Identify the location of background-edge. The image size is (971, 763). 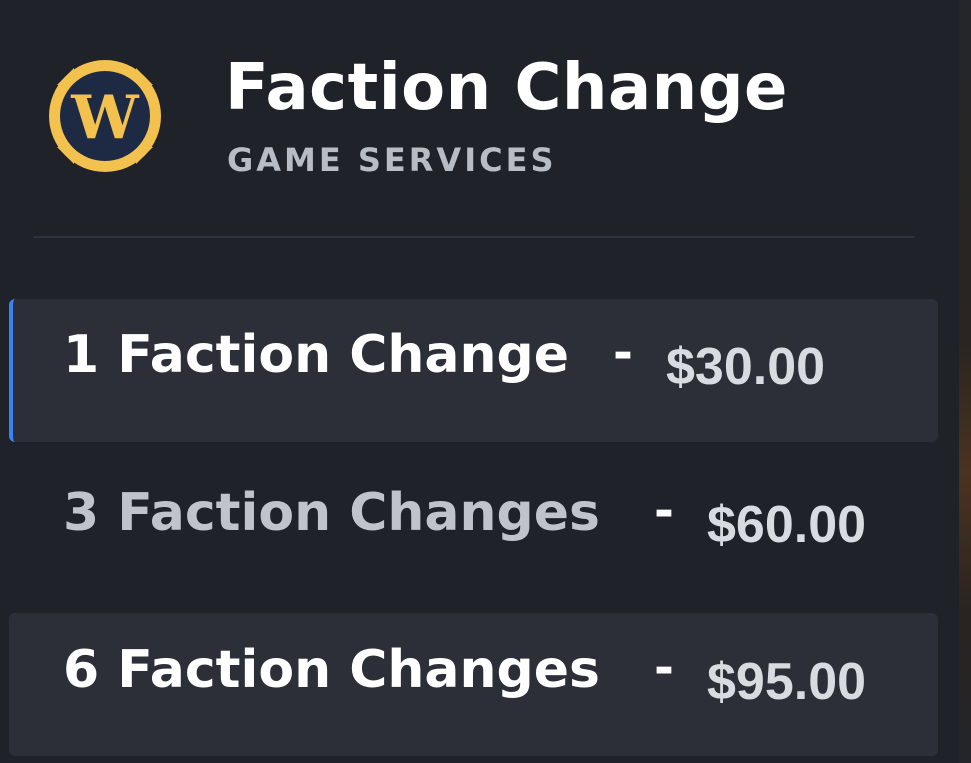
(965, 381).